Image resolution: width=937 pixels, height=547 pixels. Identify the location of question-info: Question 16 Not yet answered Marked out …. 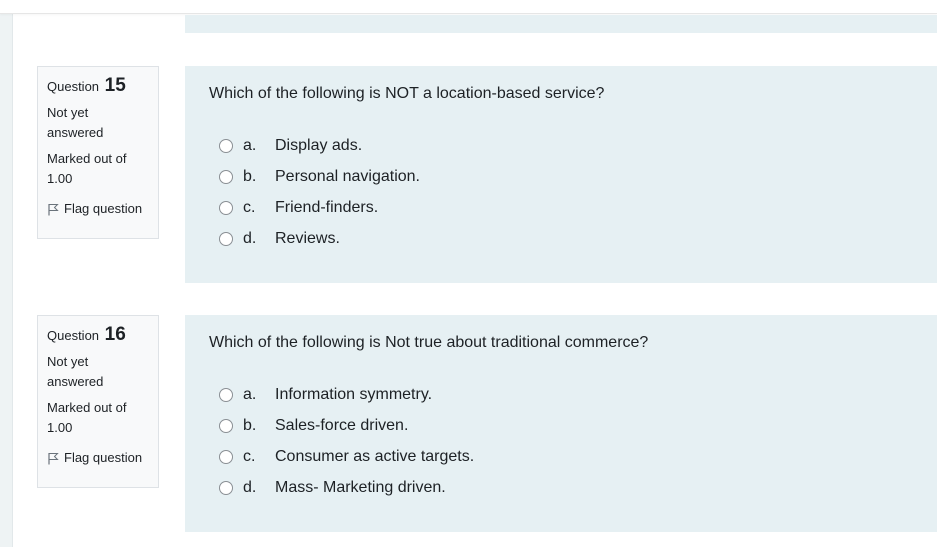
(98, 401).